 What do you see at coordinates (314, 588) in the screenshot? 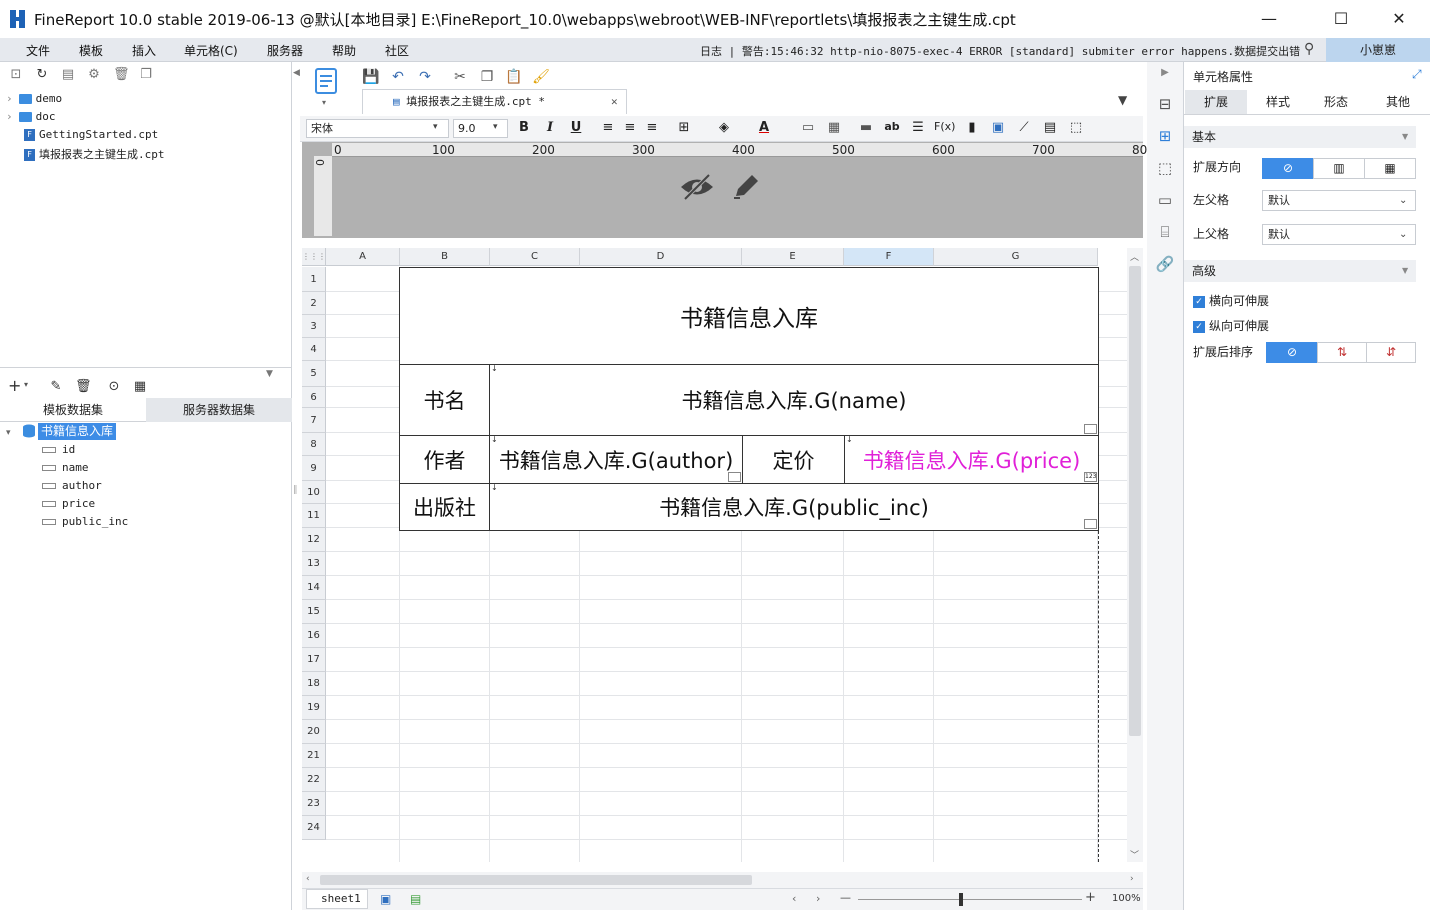
I see `row-header: 14` at bounding box center [314, 588].